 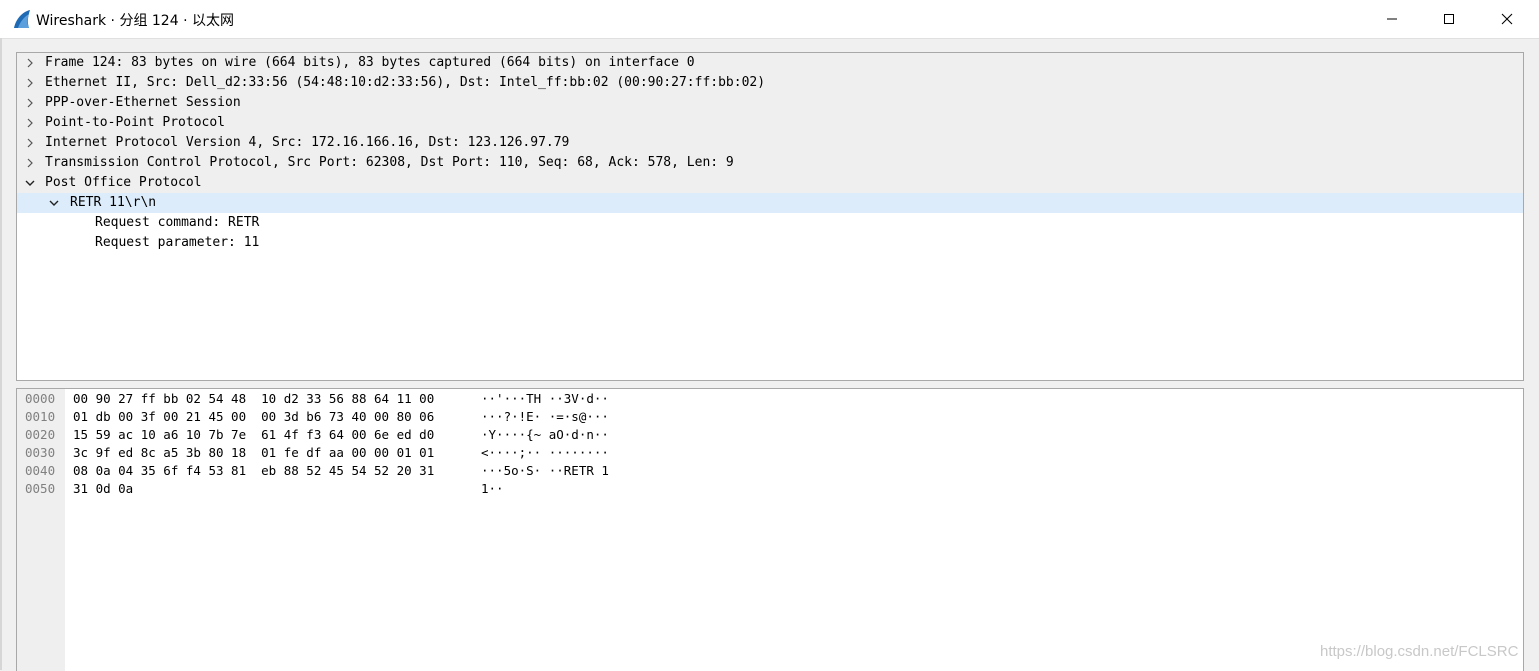 What do you see at coordinates (103, 489) in the screenshot?
I see `hex-bytes: 31 0d 0a` at bounding box center [103, 489].